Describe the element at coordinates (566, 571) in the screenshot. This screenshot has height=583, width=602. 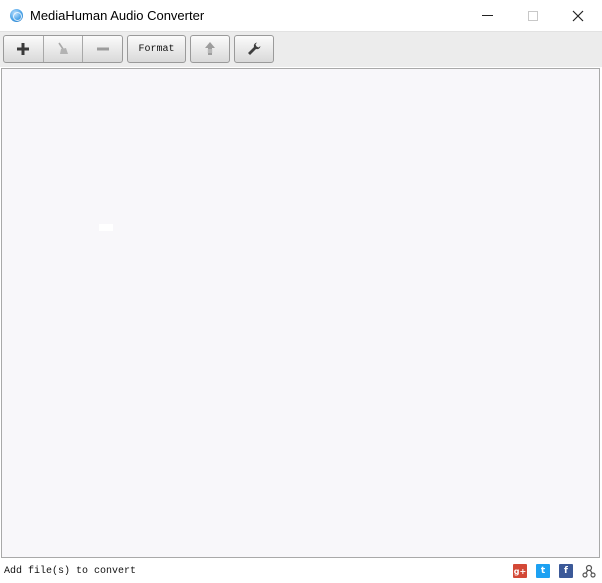
I see `facebook-icon: f` at that location.